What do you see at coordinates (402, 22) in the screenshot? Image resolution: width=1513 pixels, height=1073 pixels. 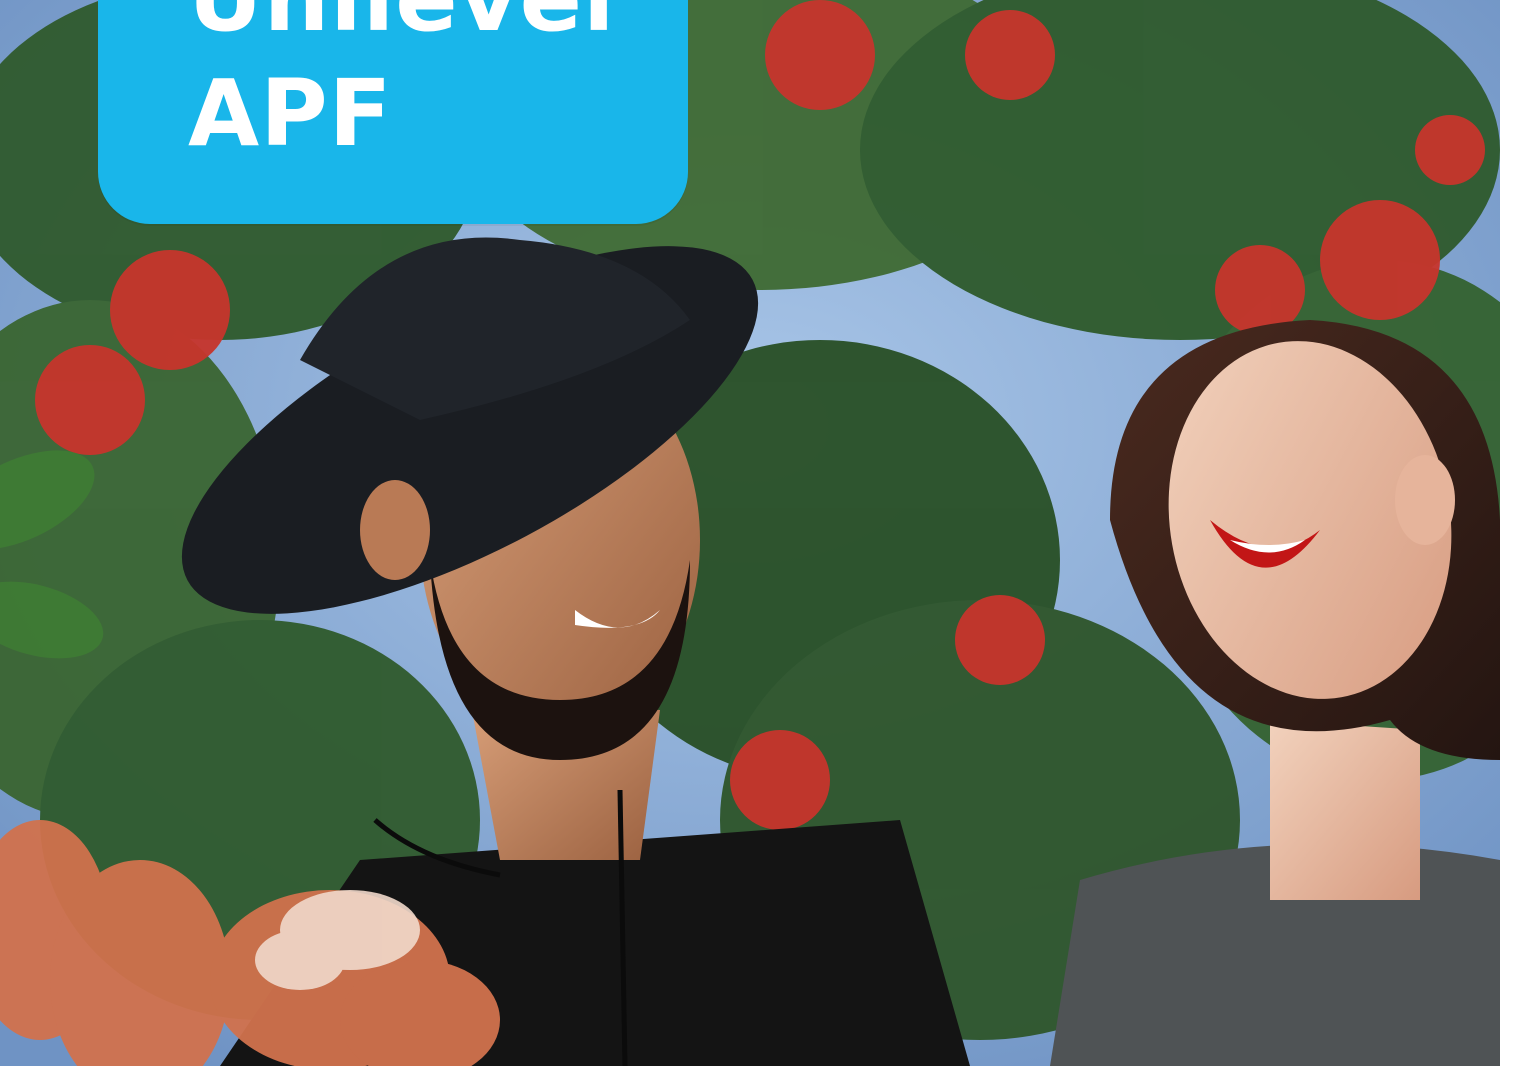 I see `brand-title-line-1: Unilevel` at bounding box center [402, 22].